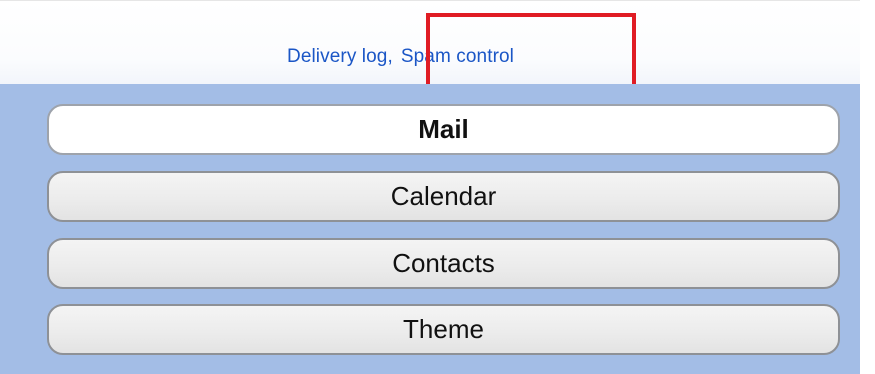 Image resolution: width=875 pixels, height=374 pixels. Describe the element at coordinates (867, 187) in the screenshot. I see `right-edge-area` at that location.